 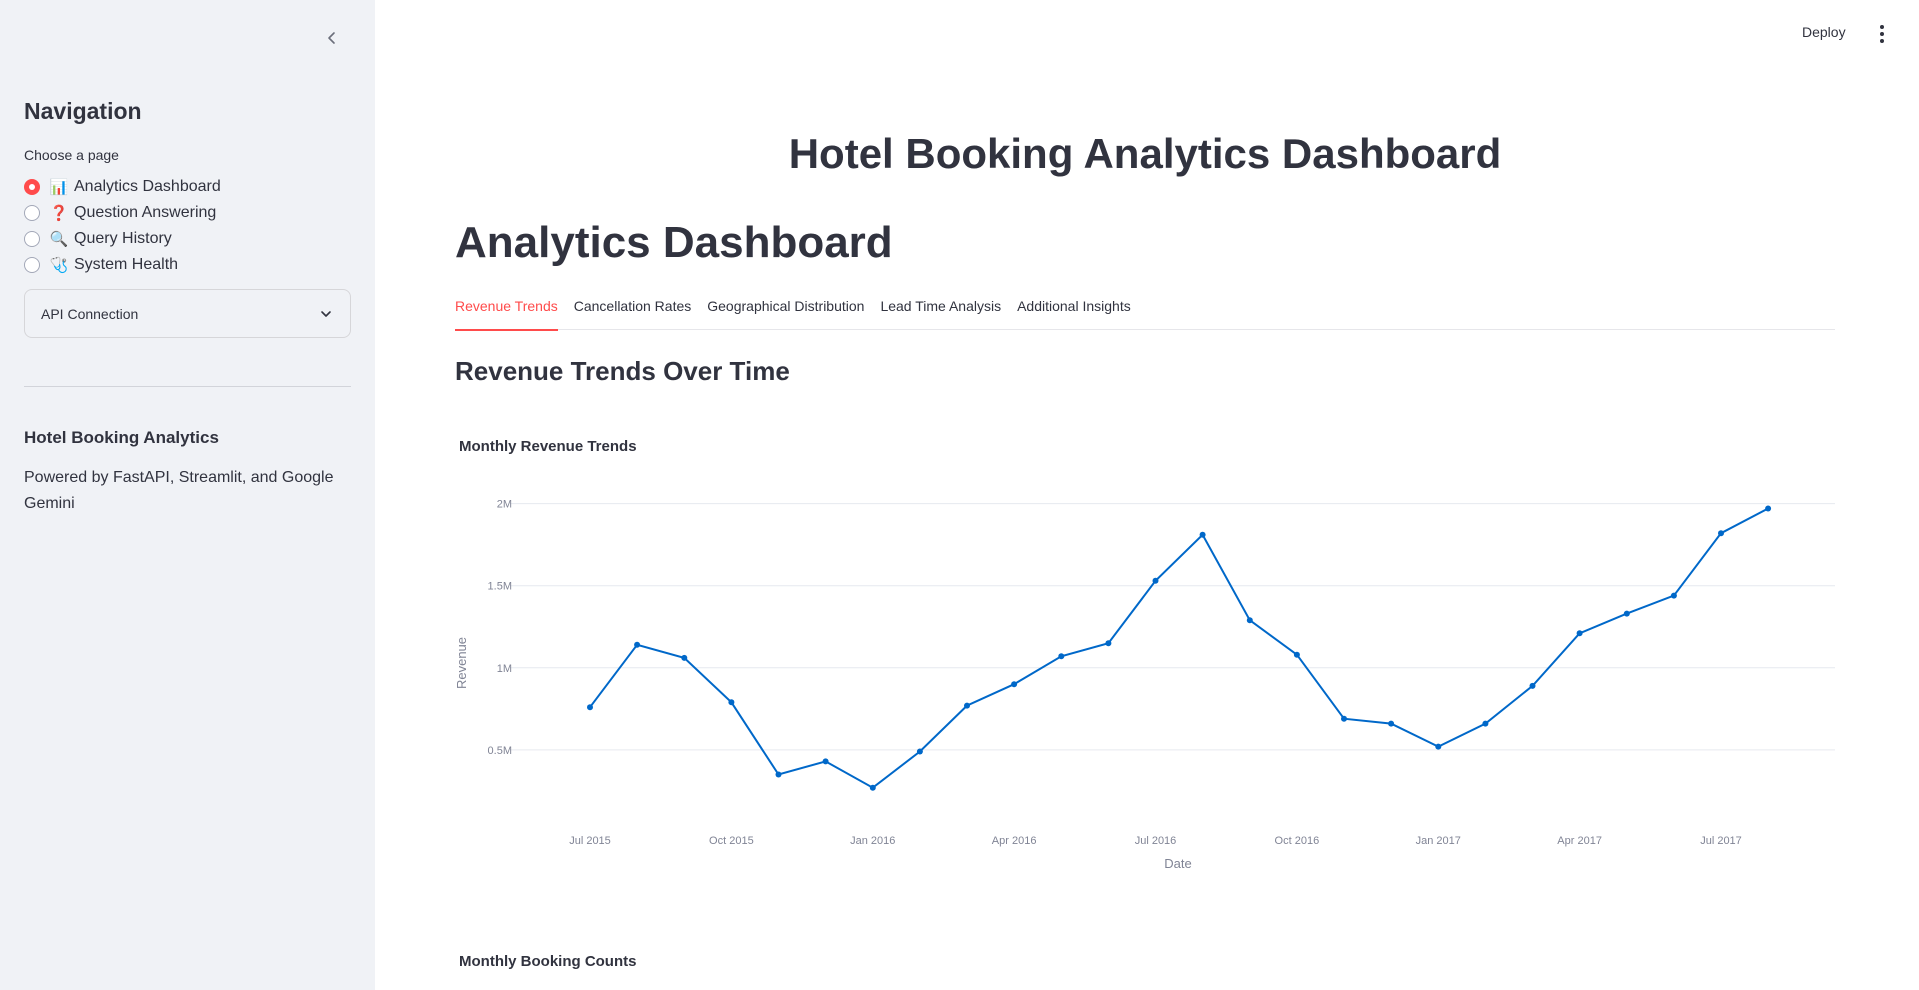 What do you see at coordinates (500, 628) in the screenshot?
I see `chart-y-ticks: 0.5M 1M 1.5M 2M` at bounding box center [500, 628].